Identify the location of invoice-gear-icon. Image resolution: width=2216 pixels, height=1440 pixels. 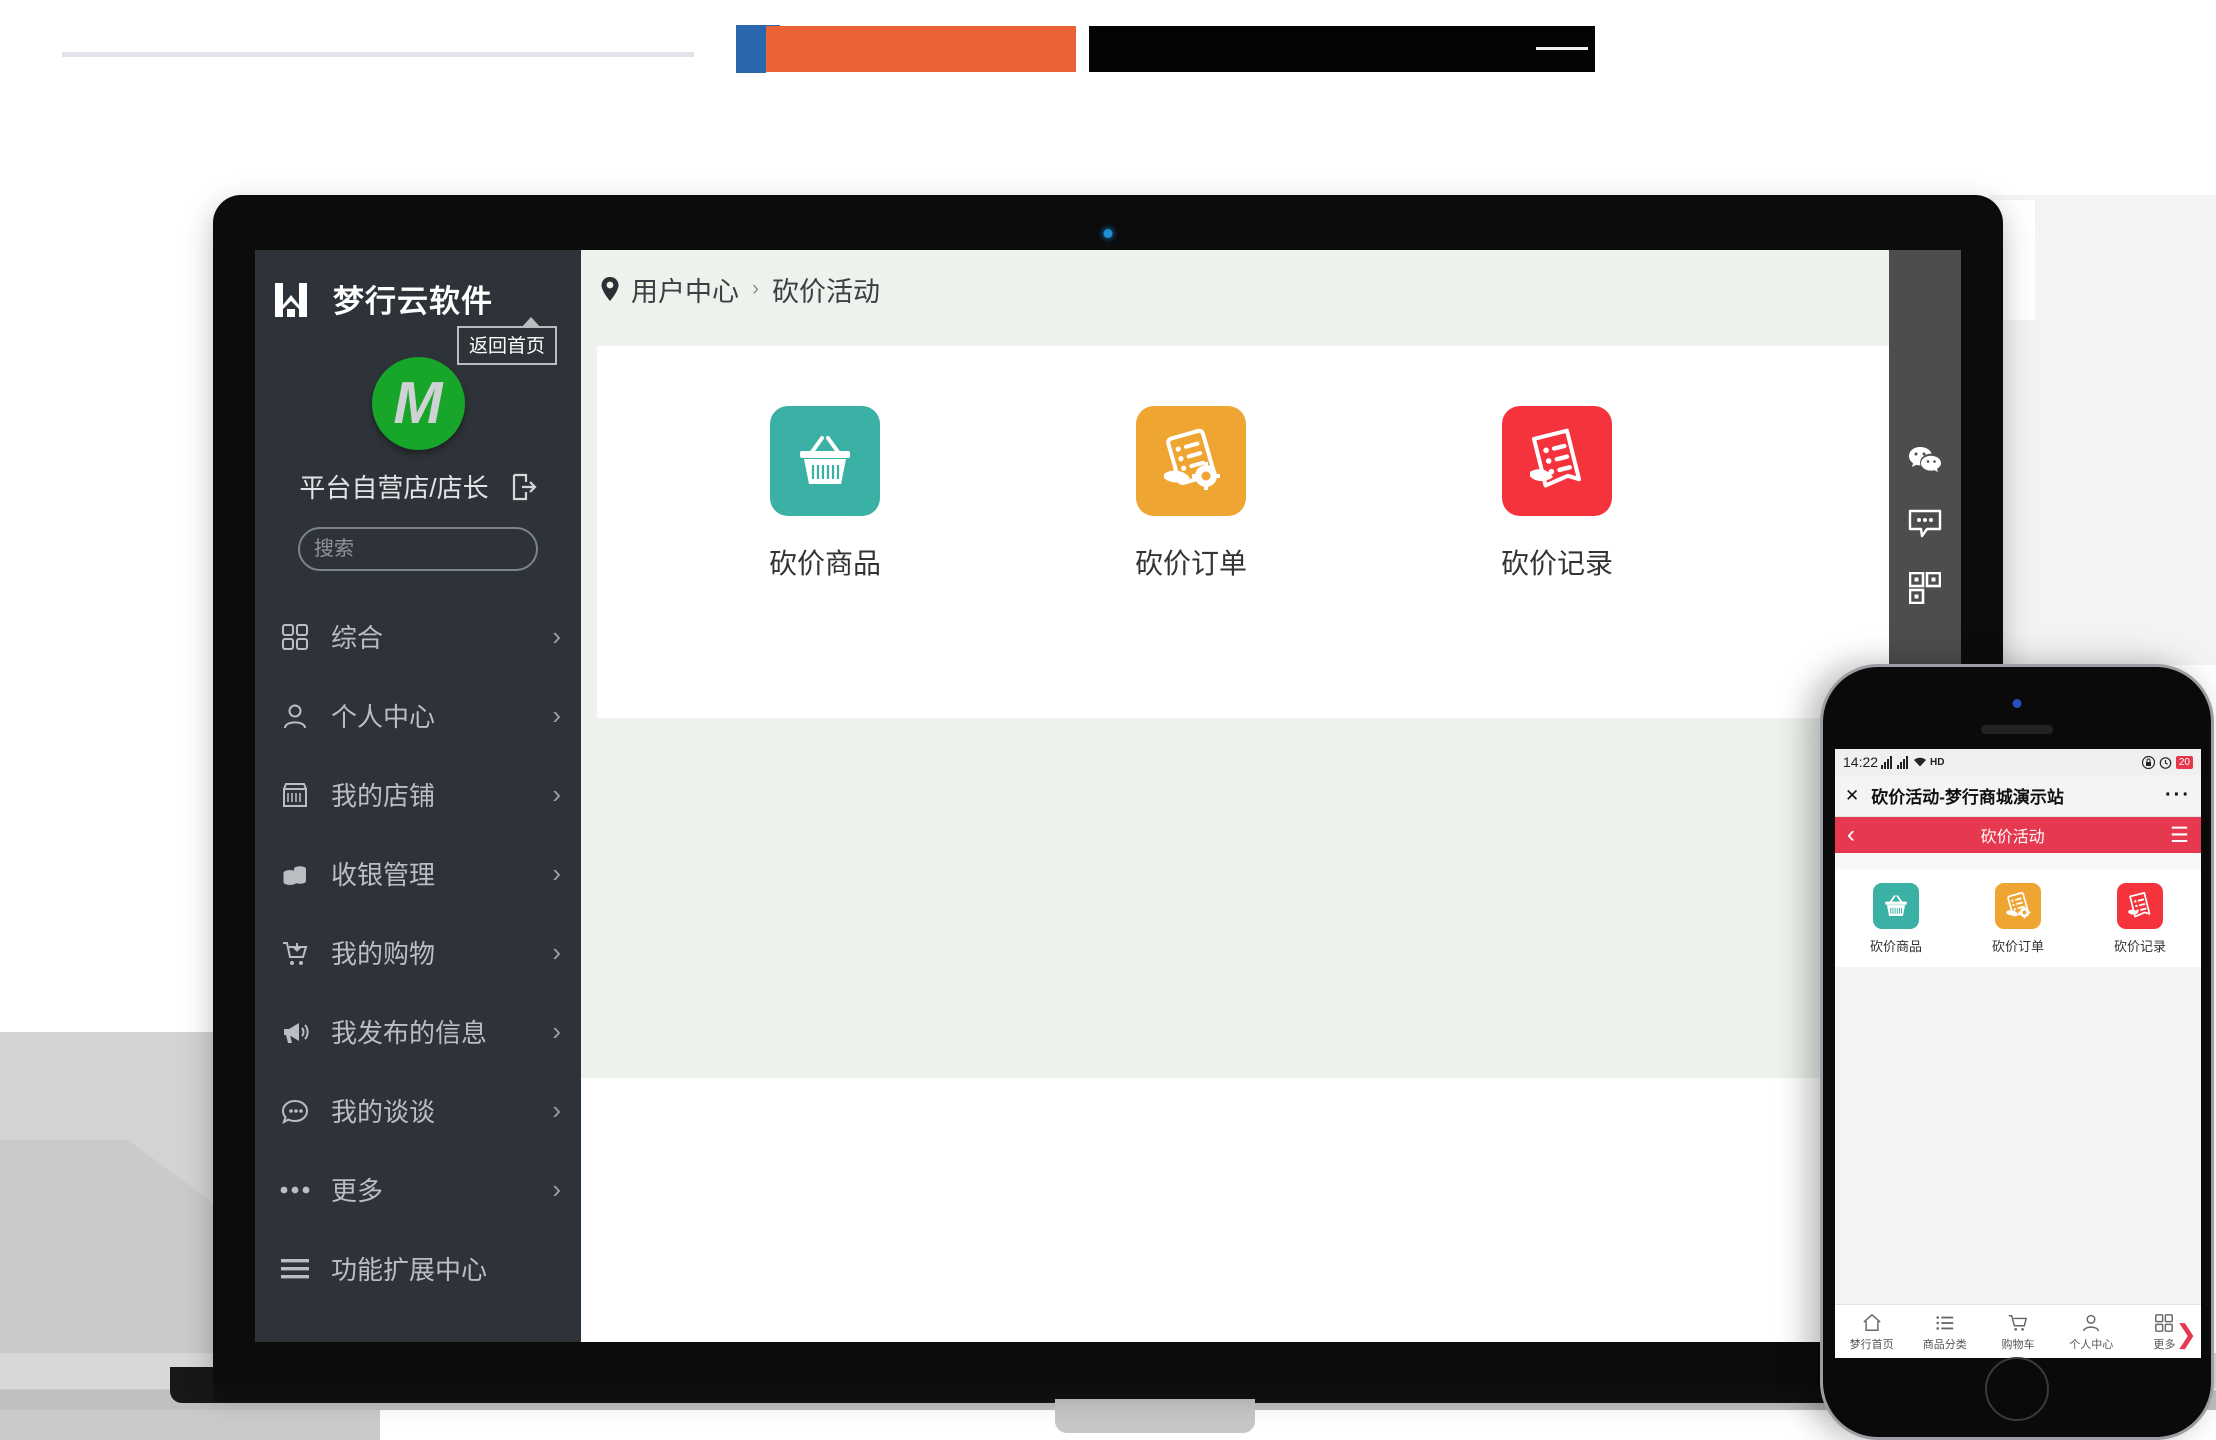
(2018, 906).